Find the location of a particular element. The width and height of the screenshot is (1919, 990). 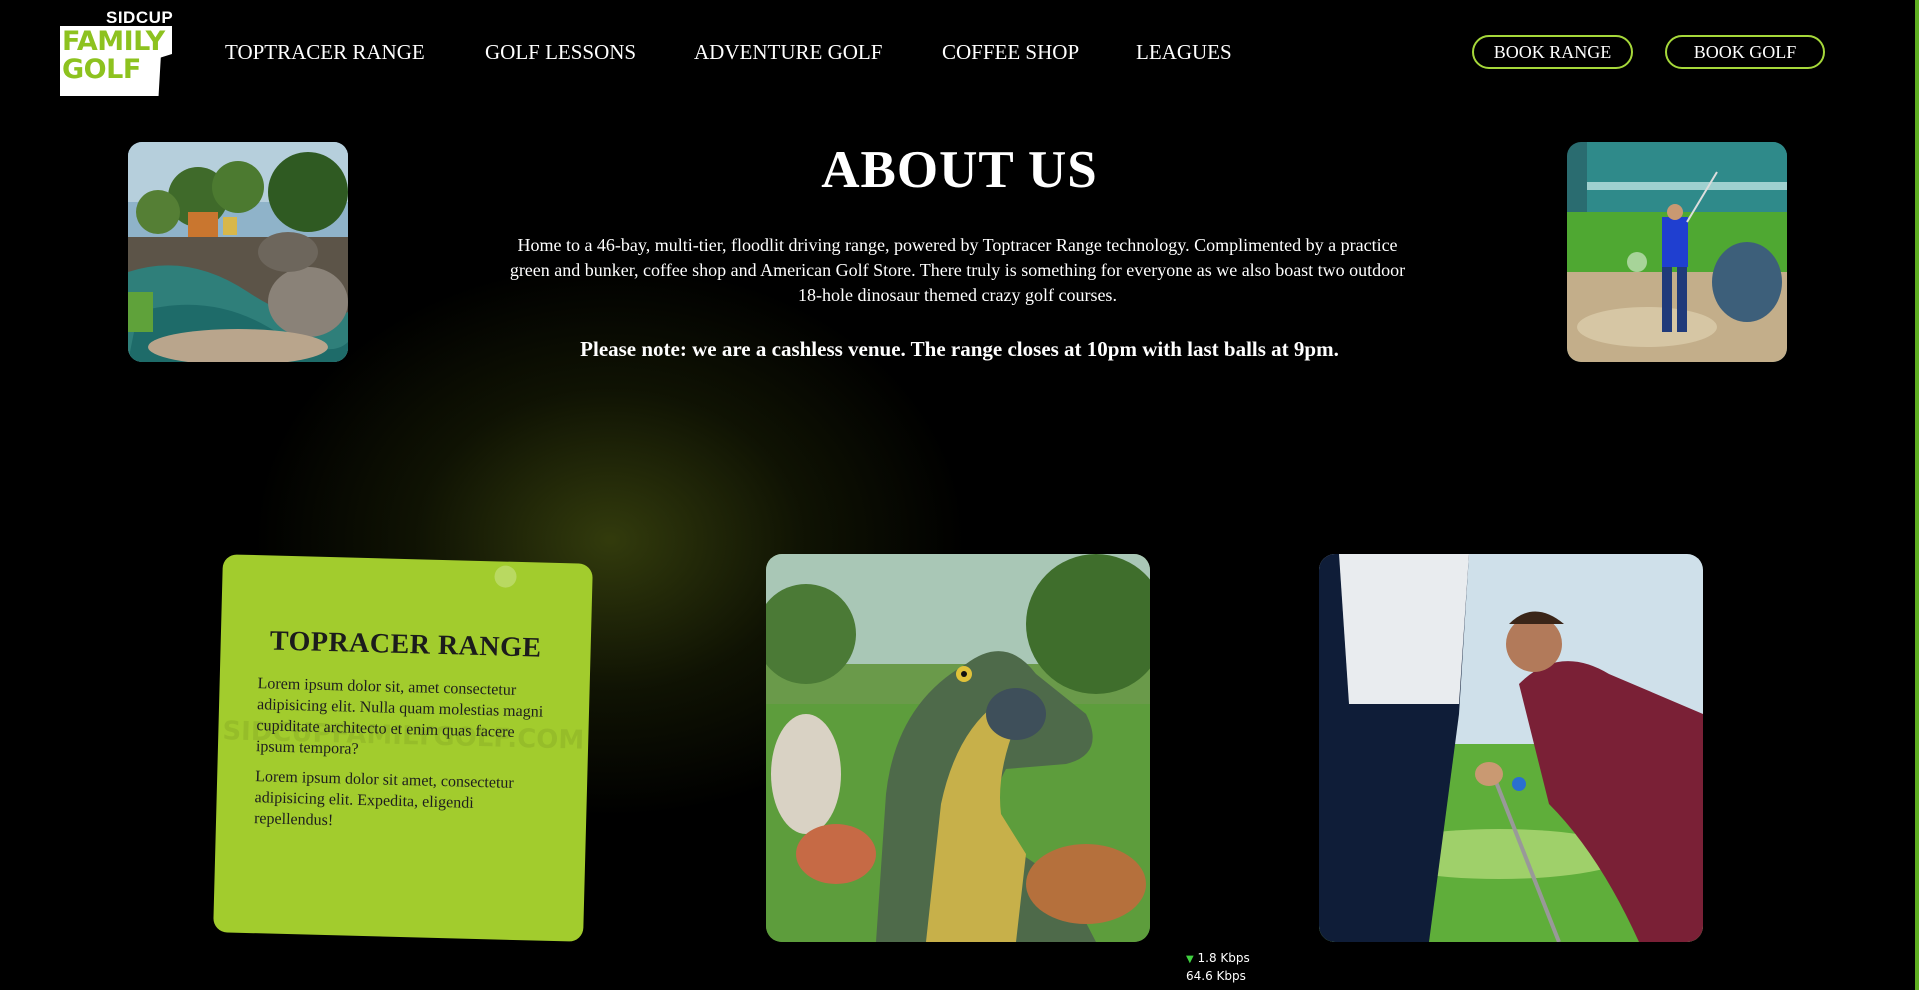

logo-family: FAMILY is located at coordinates (113, 41).